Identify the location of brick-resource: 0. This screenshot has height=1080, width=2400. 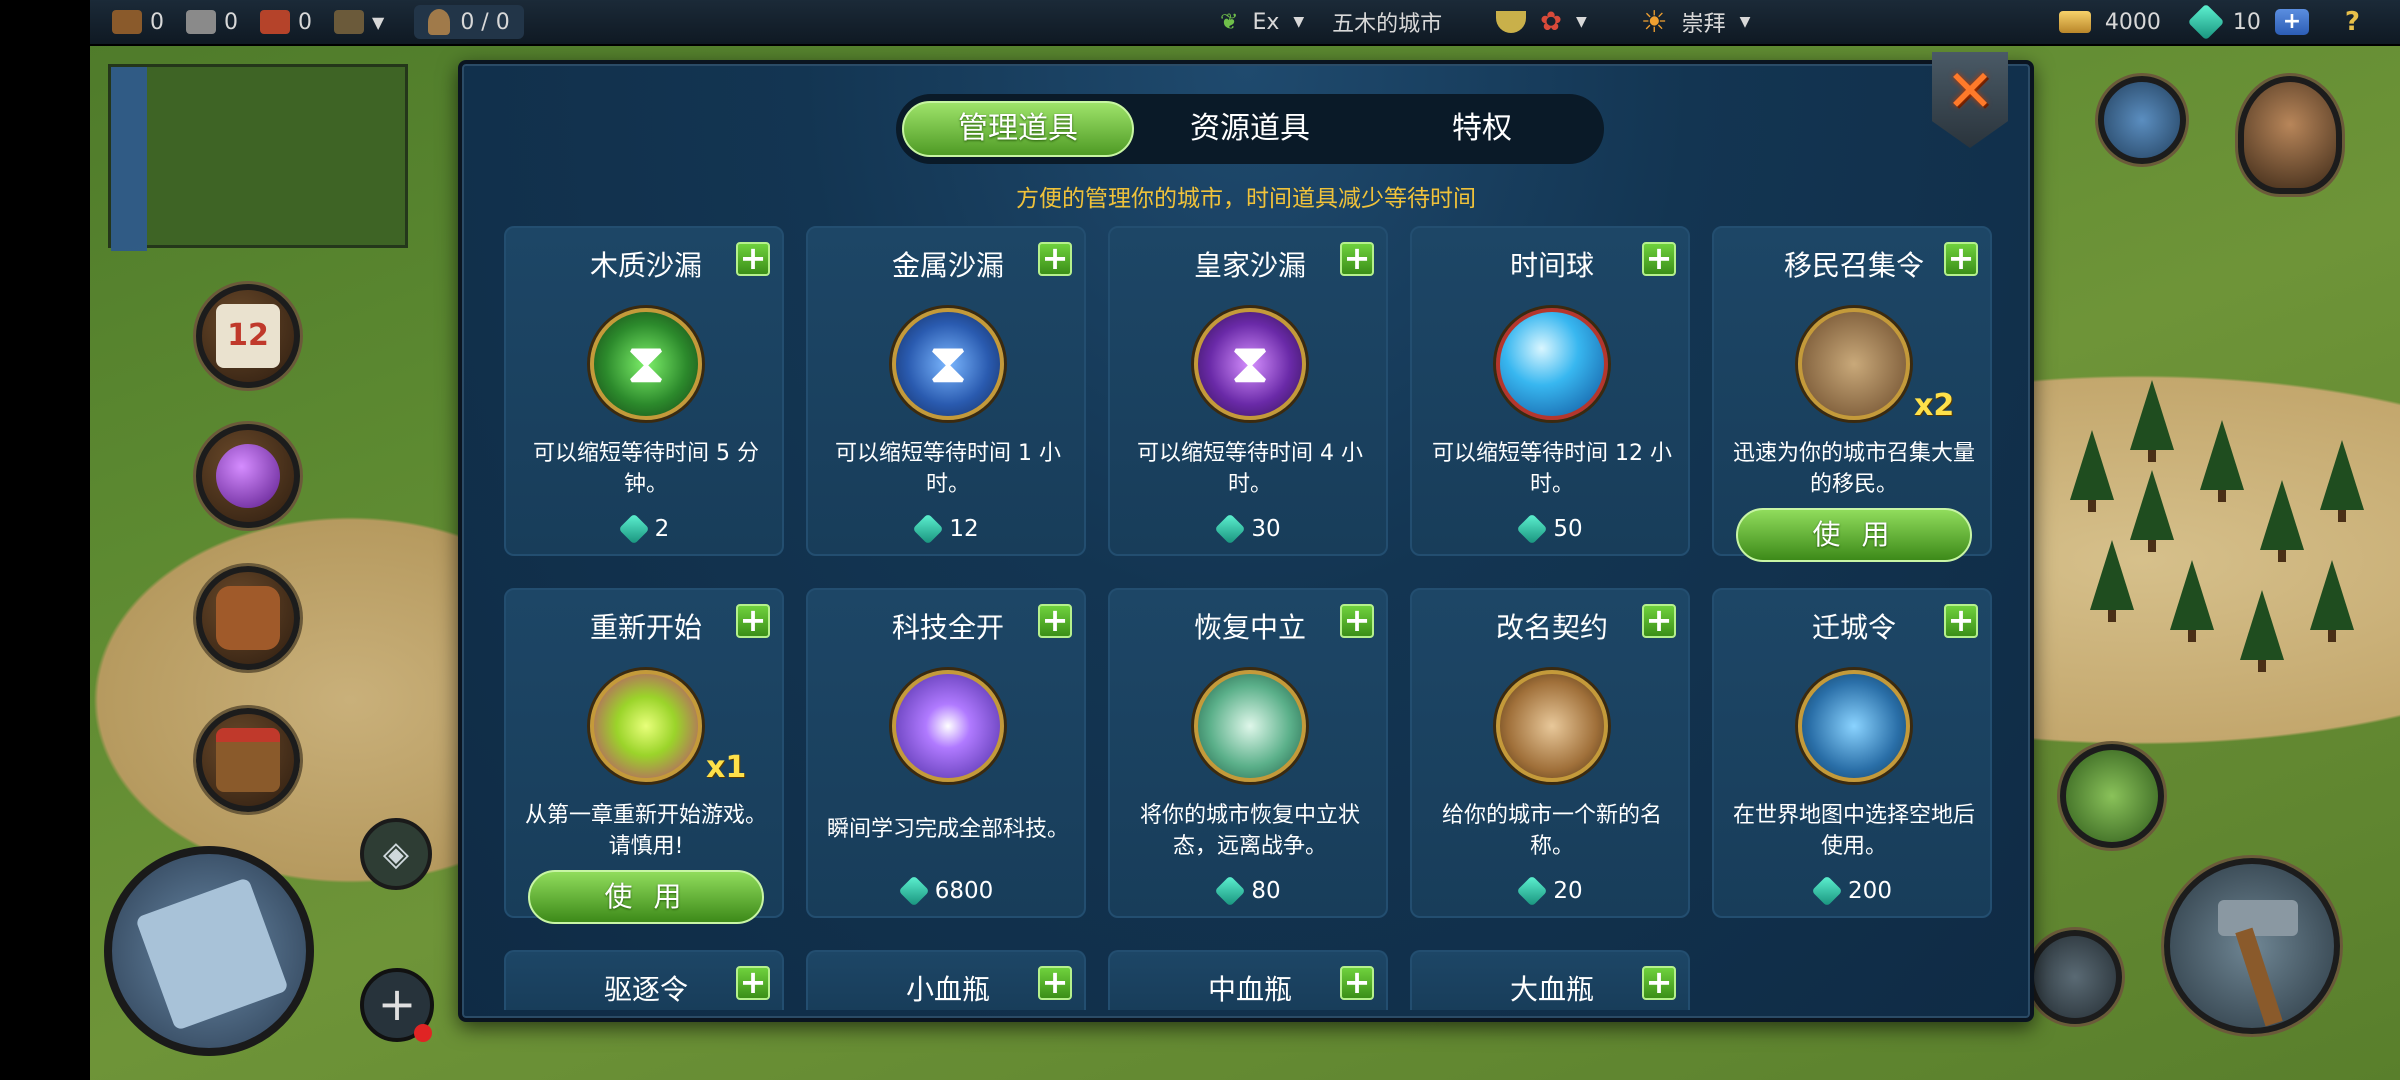
(286, 22).